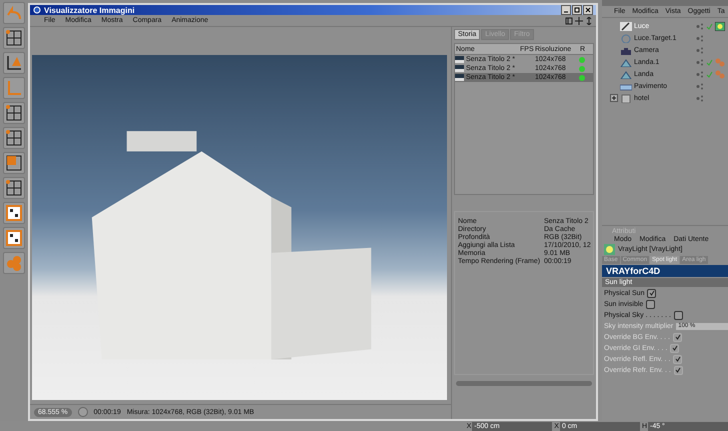 The width and height of the screenshot is (728, 431). Describe the element at coordinates (569, 20) in the screenshot. I see `panel-icon` at that location.